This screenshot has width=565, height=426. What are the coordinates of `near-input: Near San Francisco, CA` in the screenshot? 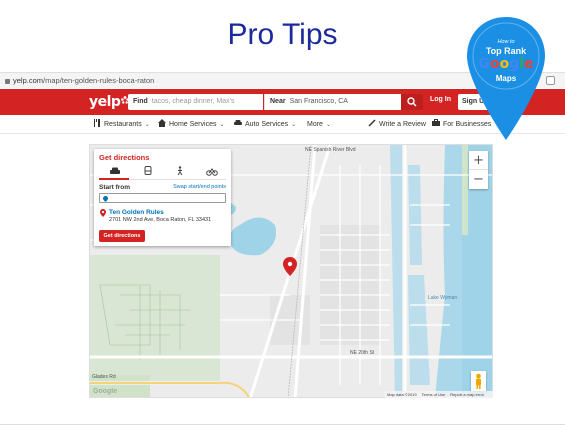 It's located at (332, 102).